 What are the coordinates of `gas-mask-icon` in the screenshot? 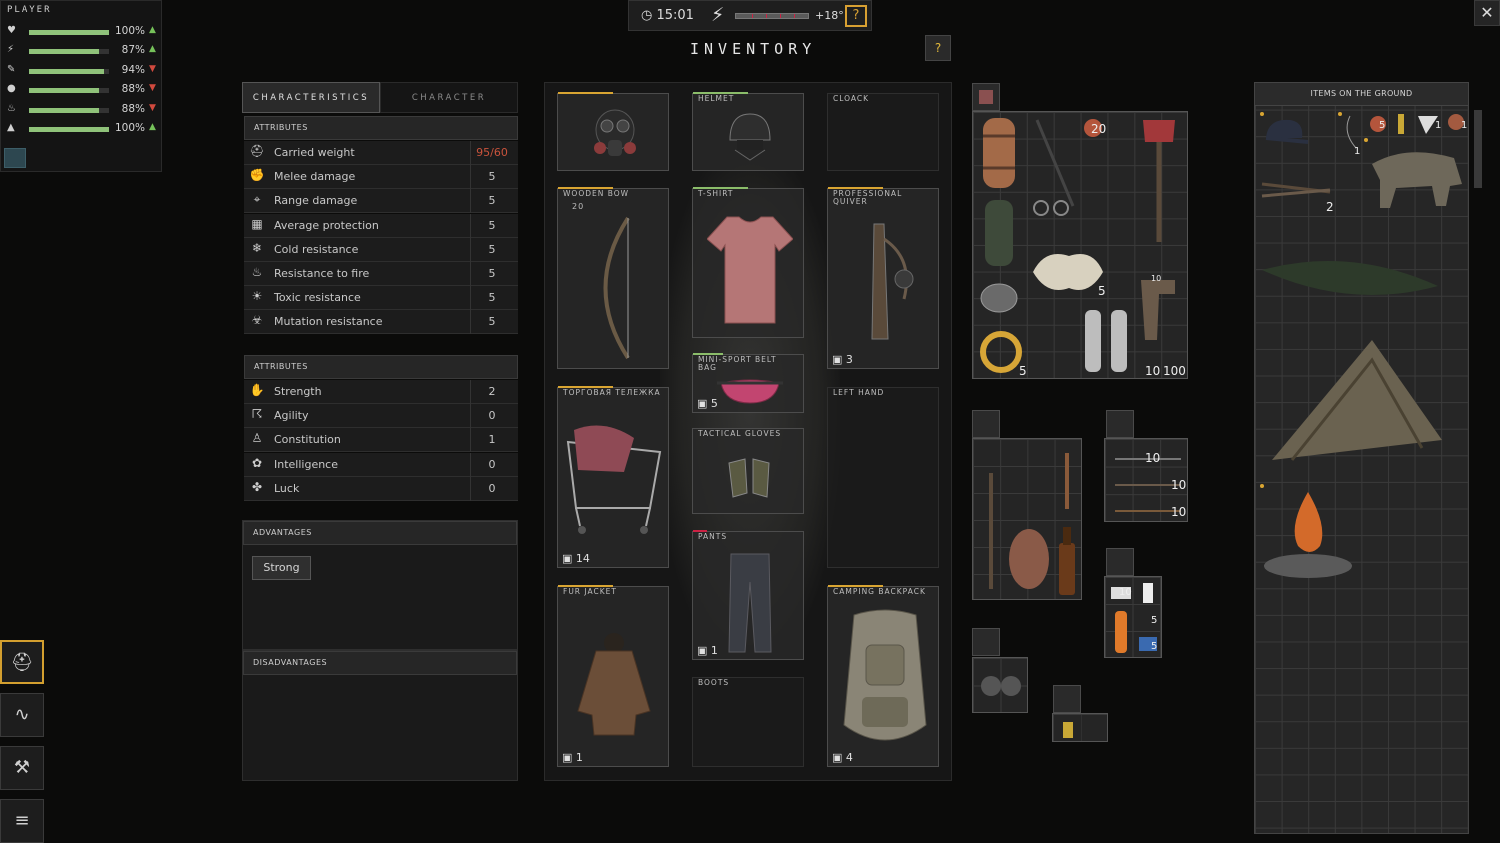 It's located at (615, 132).